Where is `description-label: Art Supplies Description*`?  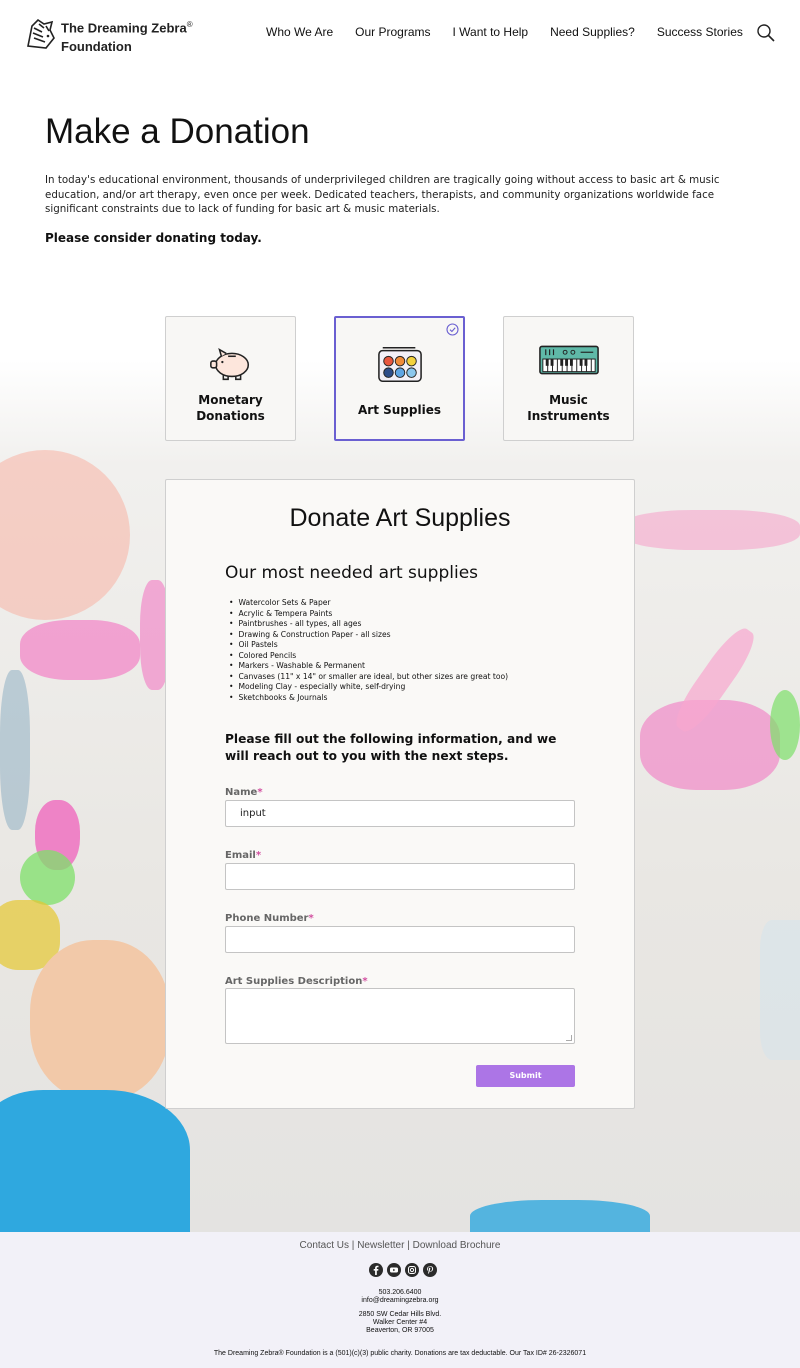
description-label: Art Supplies Description* is located at coordinates (296, 981).